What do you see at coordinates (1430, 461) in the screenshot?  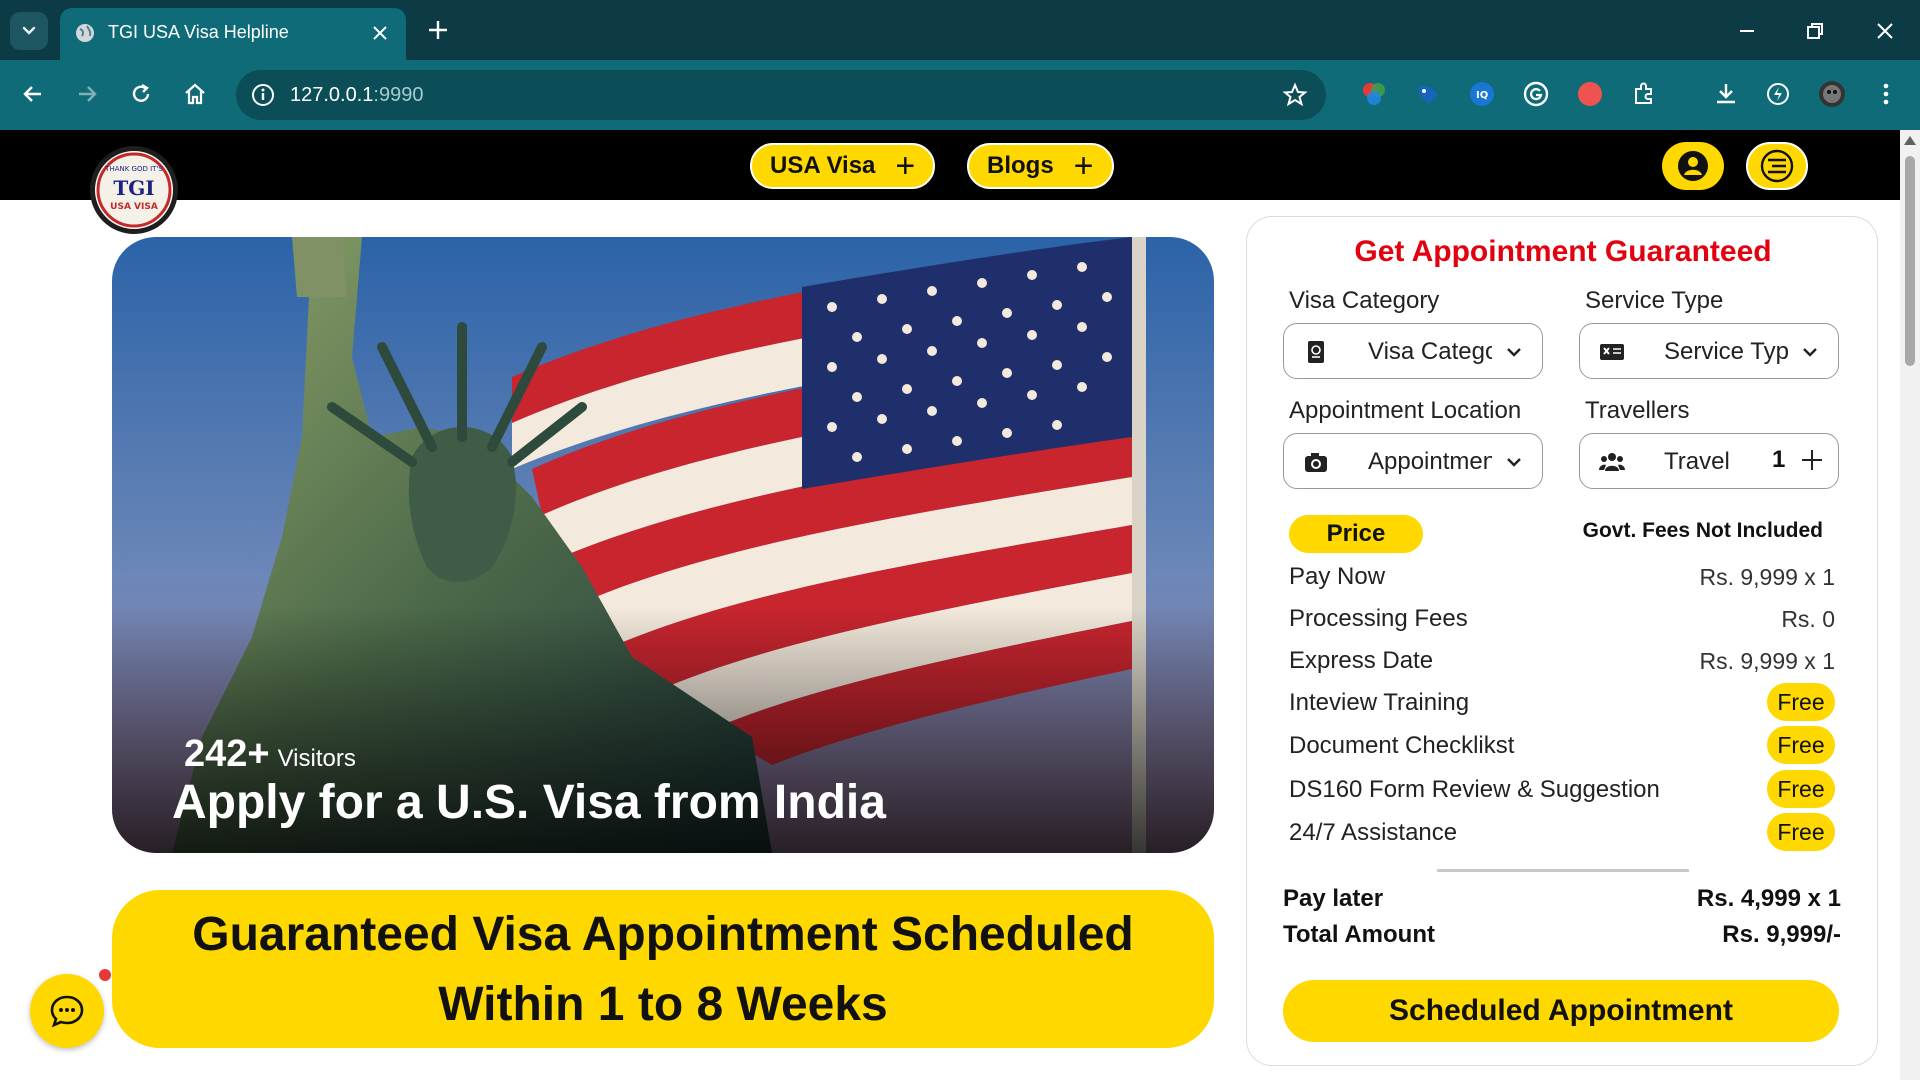 I see `location-value: Appointment Location` at bounding box center [1430, 461].